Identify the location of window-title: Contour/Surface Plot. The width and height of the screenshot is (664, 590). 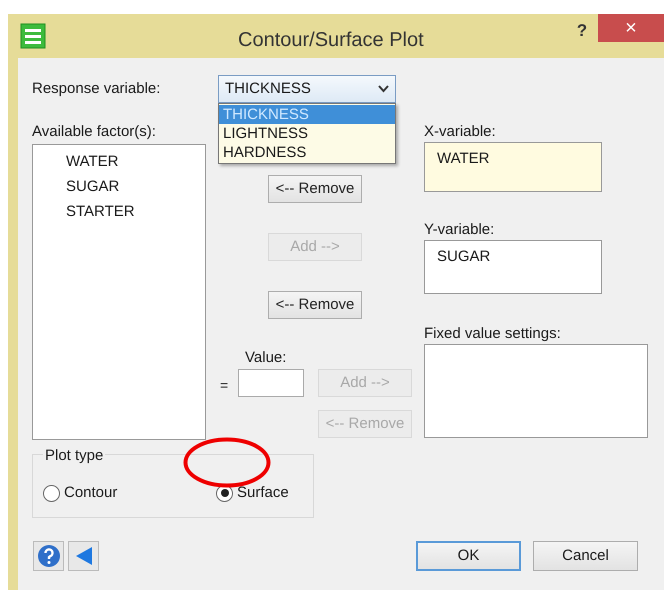
(331, 40).